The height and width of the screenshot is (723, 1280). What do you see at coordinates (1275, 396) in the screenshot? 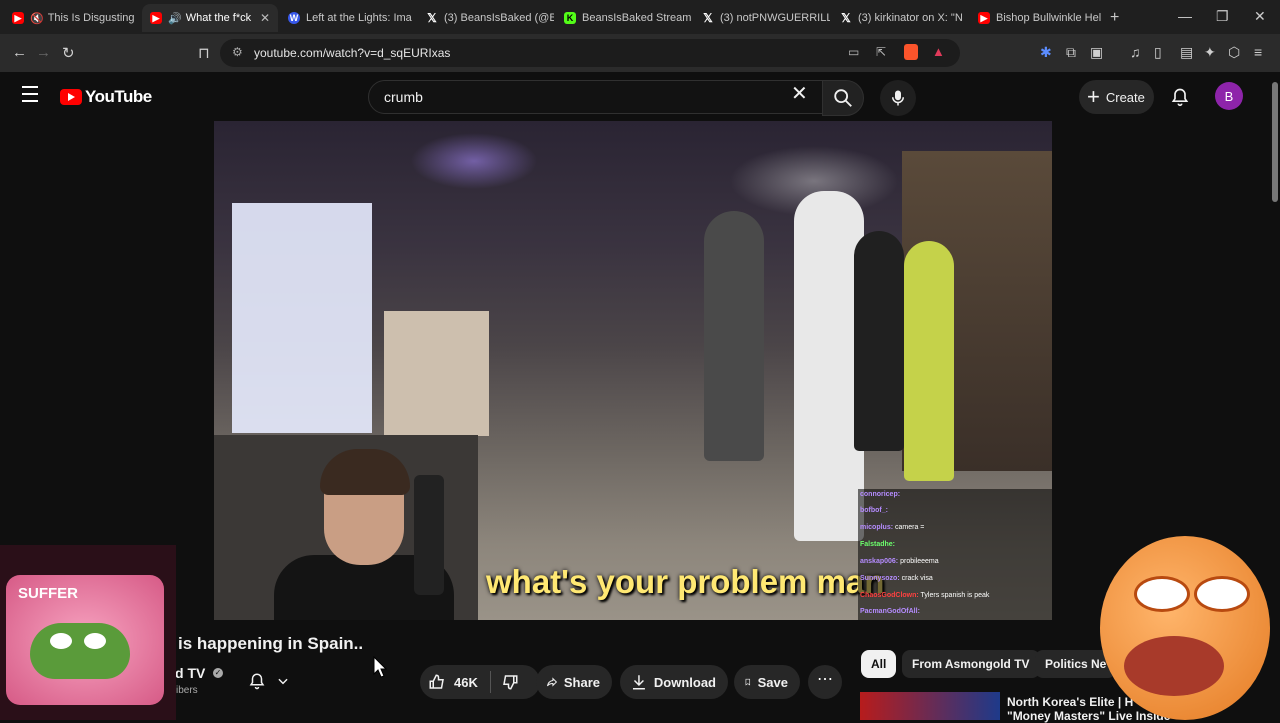
I see `page-scrollbar` at bounding box center [1275, 396].